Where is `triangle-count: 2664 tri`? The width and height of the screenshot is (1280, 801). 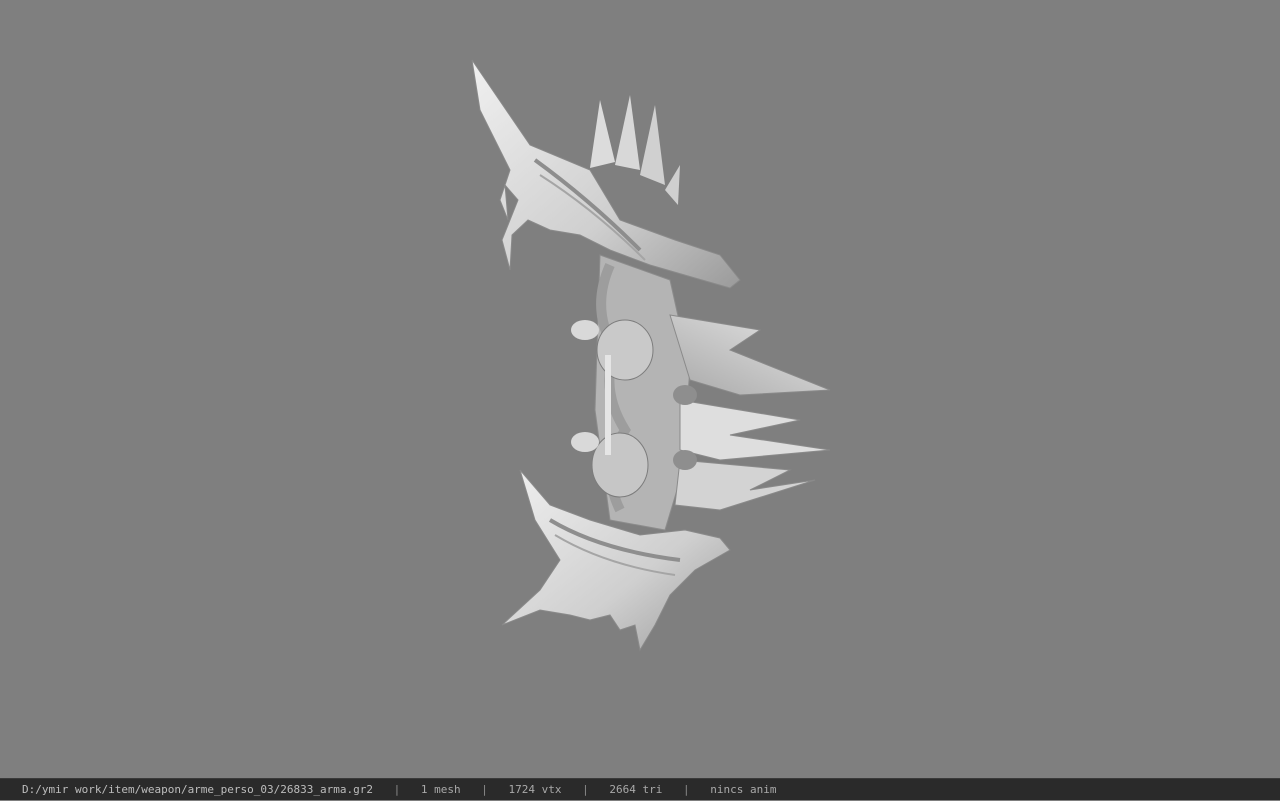
triangle-count: 2664 tri is located at coordinates (636, 789).